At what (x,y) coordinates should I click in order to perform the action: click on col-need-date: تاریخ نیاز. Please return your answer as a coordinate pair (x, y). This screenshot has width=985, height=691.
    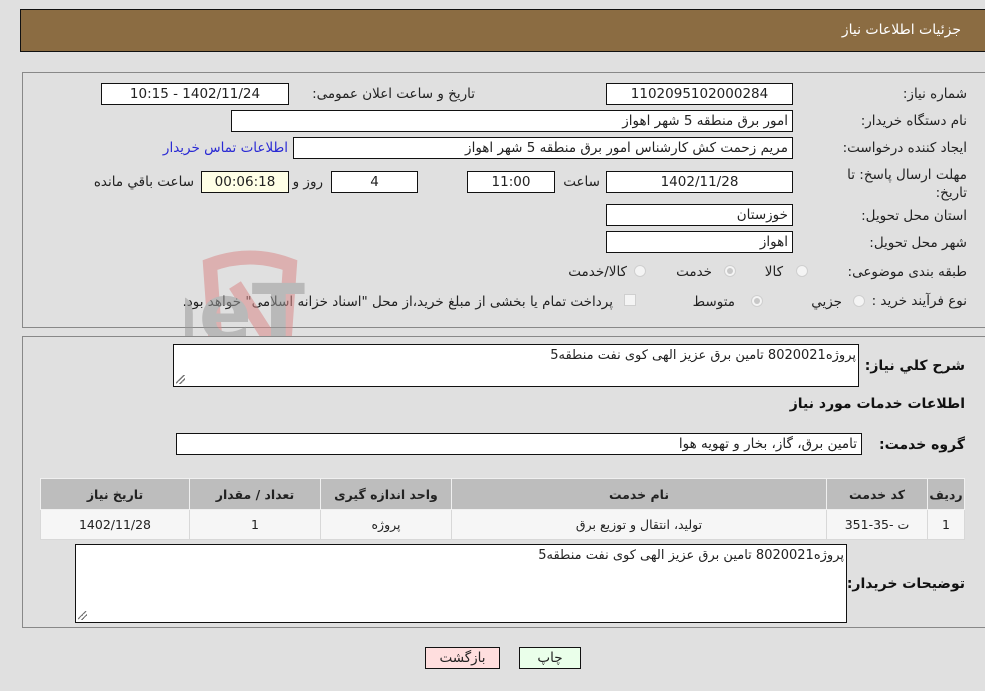
    Looking at the image, I should click on (115, 494).